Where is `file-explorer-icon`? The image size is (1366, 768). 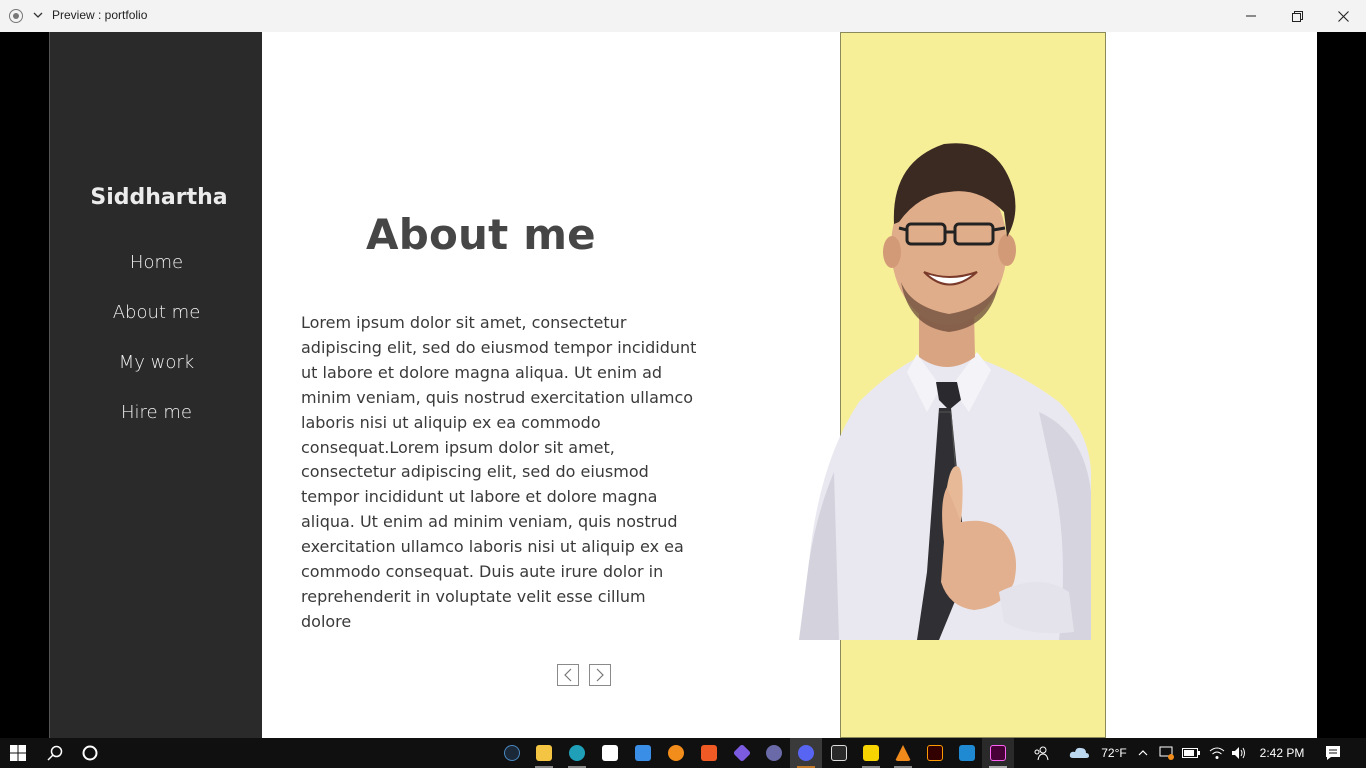
file-explorer-icon is located at coordinates (544, 753).